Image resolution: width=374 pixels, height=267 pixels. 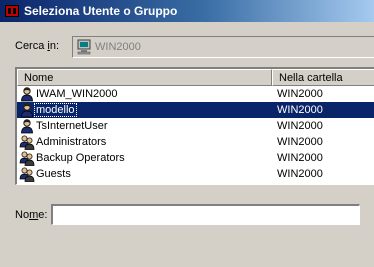 What do you see at coordinates (55, 110) in the screenshot?
I see `list-item-name: modello` at bounding box center [55, 110].